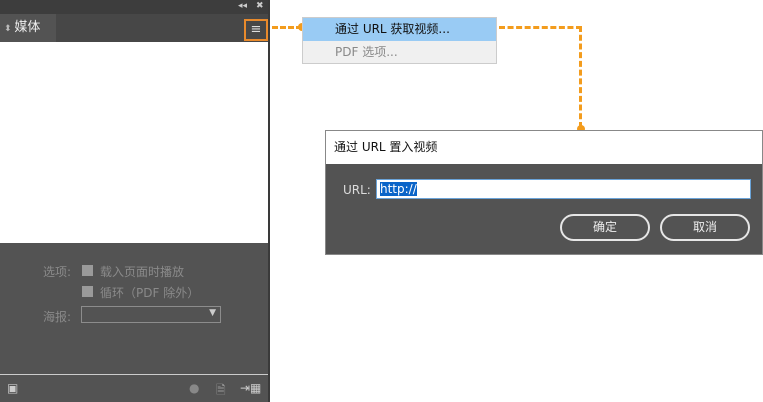  What do you see at coordinates (544, 147) in the screenshot?
I see `dialog-title: 通过 URL 置入视频` at bounding box center [544, 147].